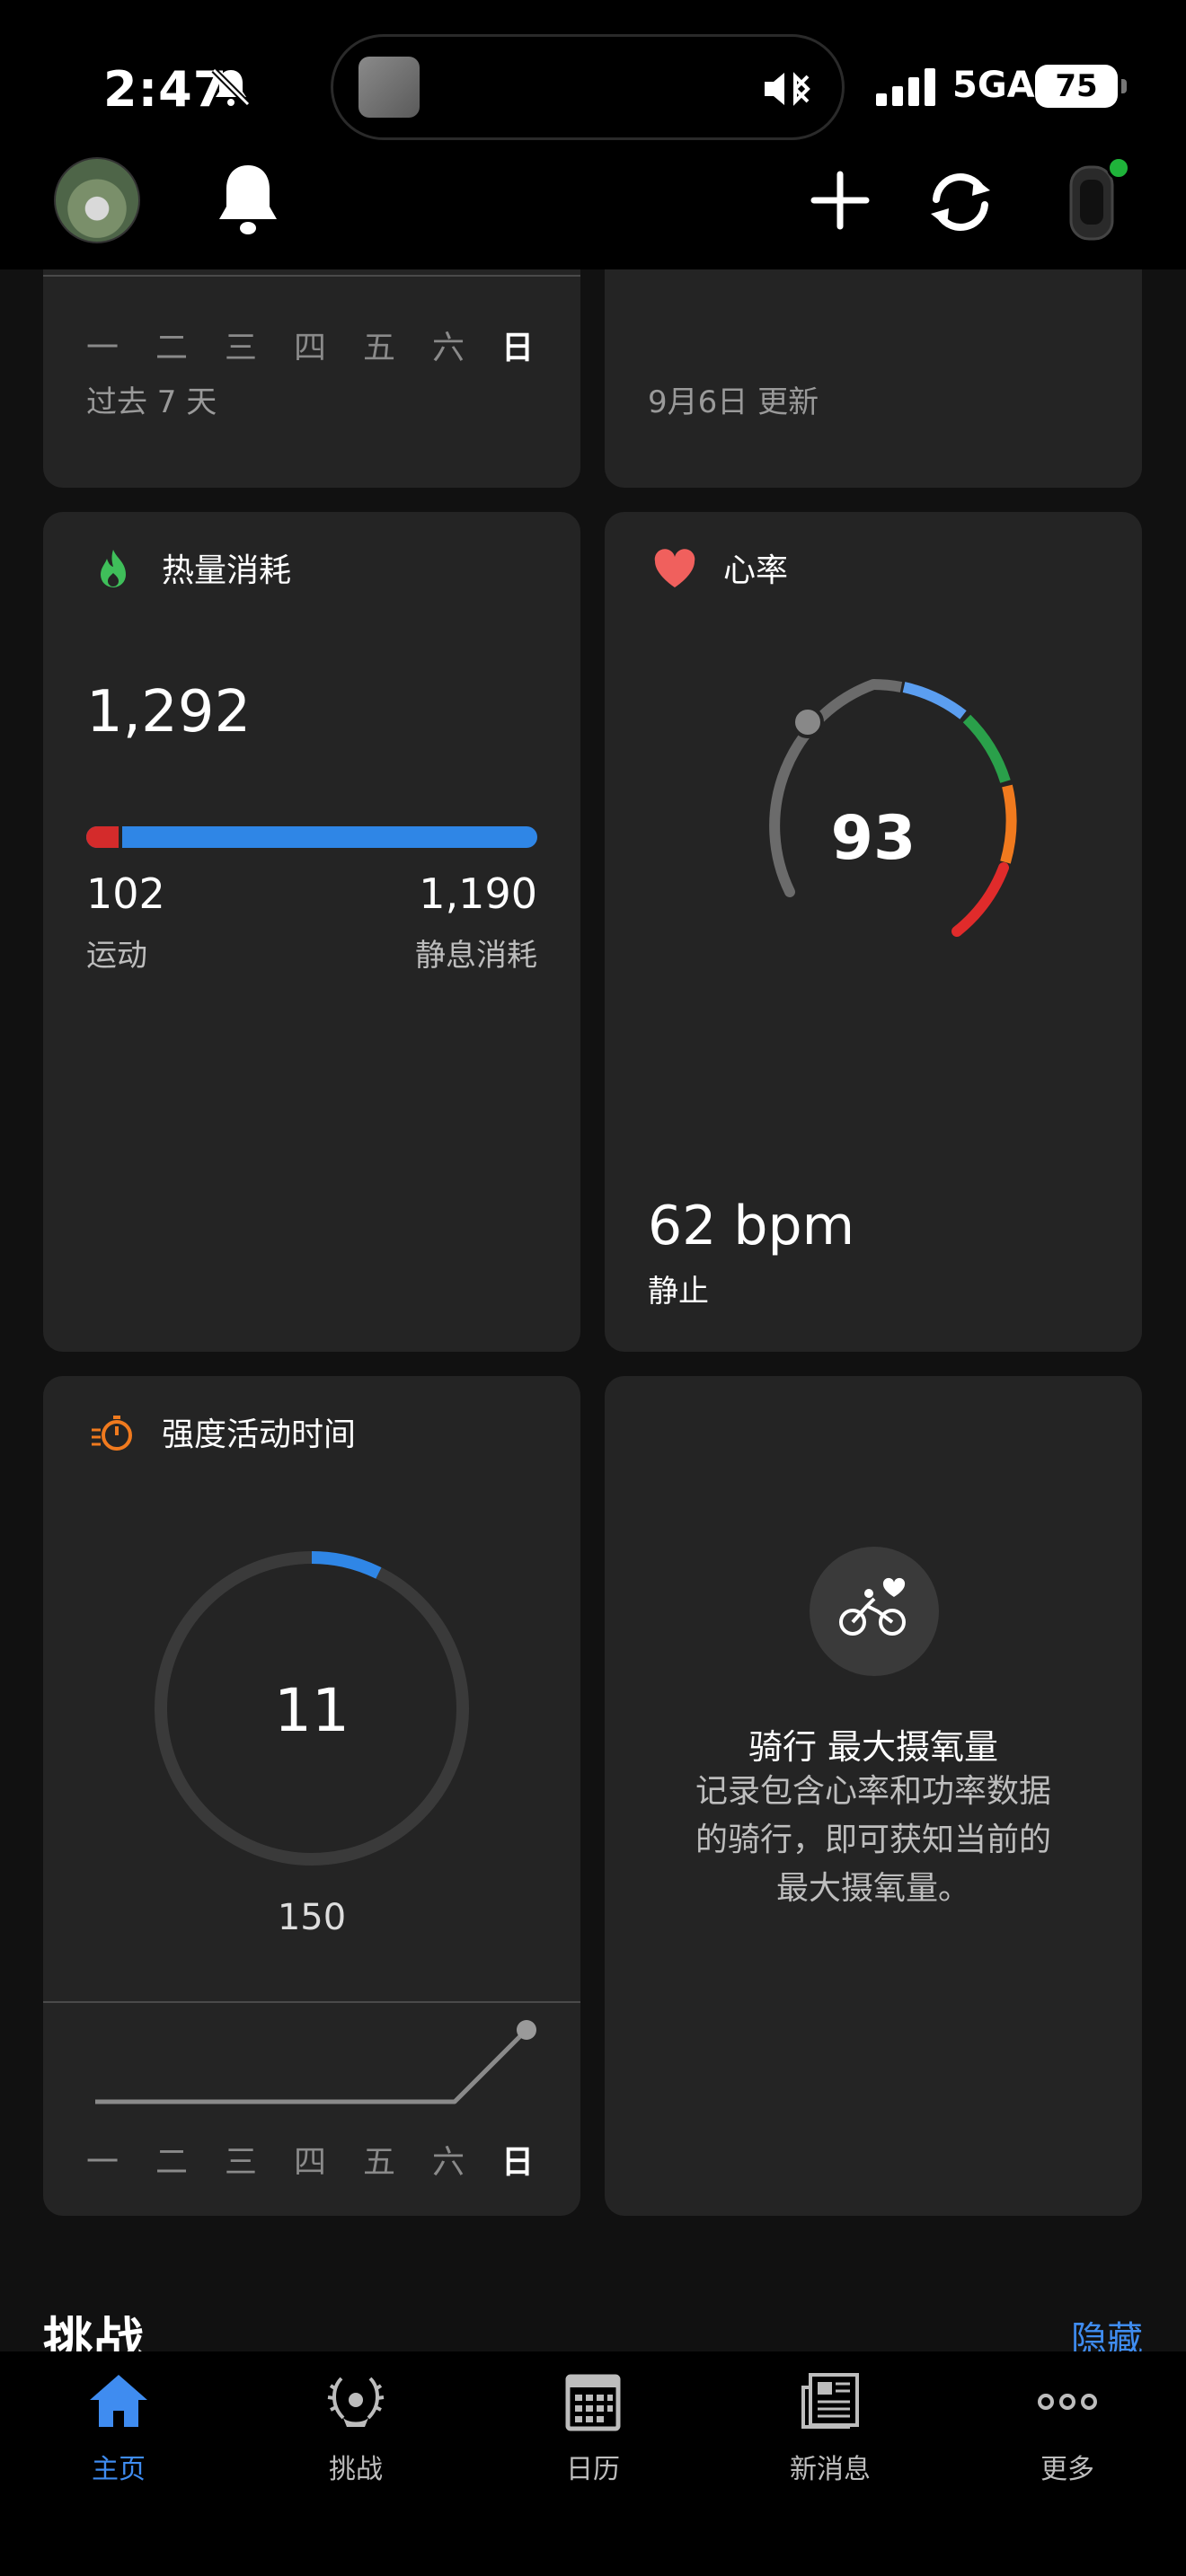  What do you see at coordinates (389, 87) in the screenshot?
I see `now-playing-thumbnail` at bounding box center [389, 87].